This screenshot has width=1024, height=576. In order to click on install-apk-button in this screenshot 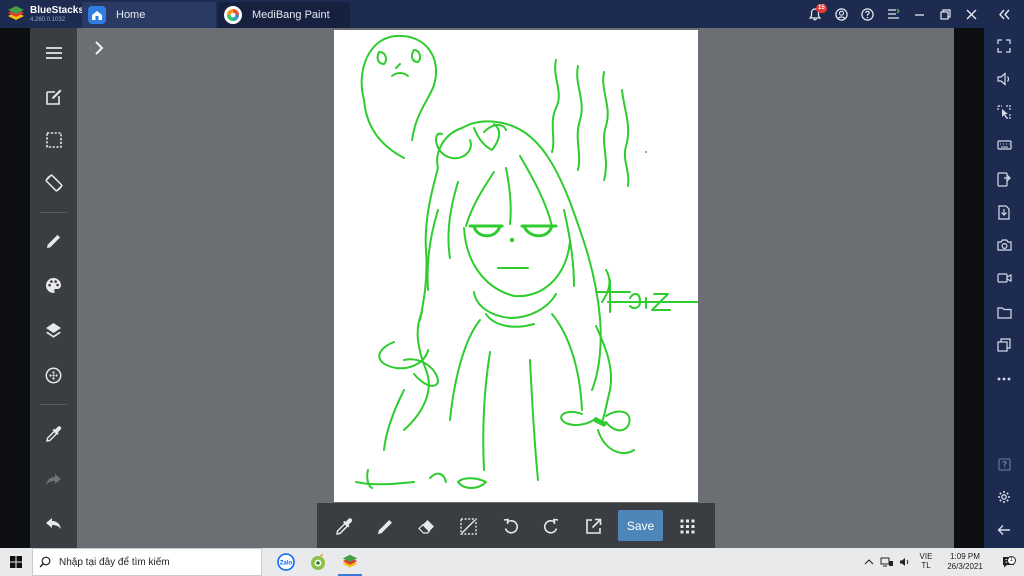, I will do `click(1004, 179)`.